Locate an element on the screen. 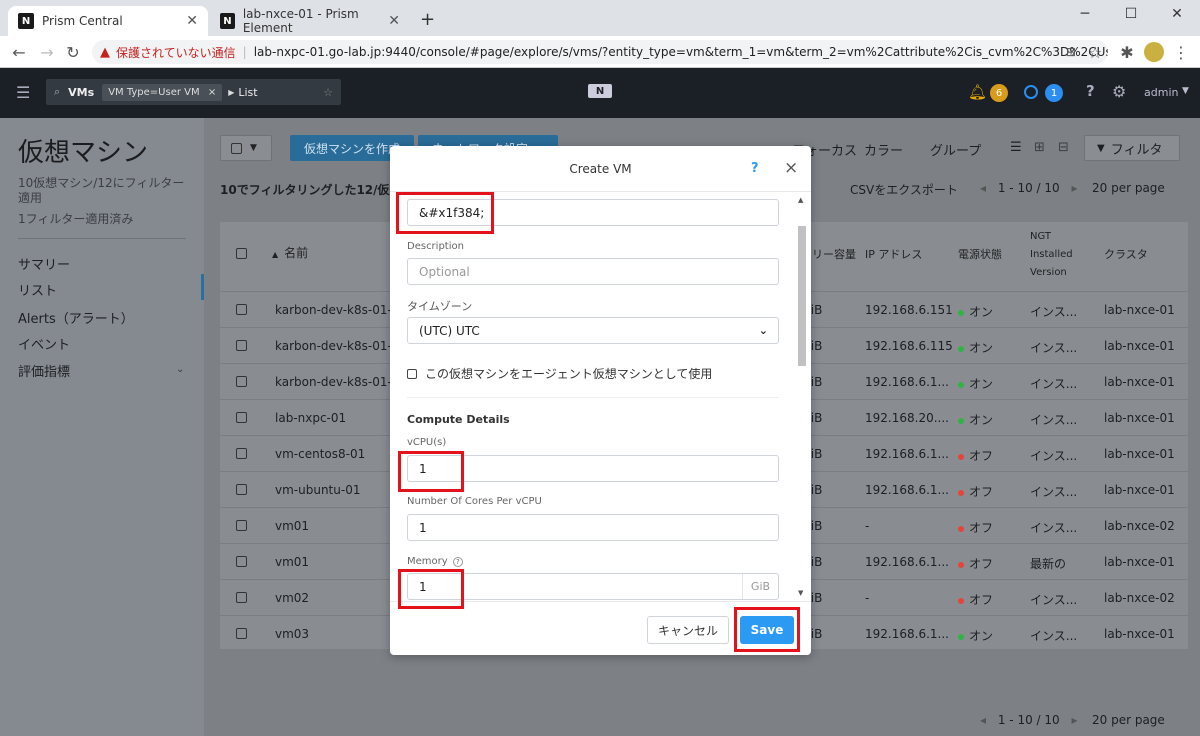 The height and width of the screenshot is (736, 1200). filter-chip-close-icon: × is located at coordinates (212, 92).